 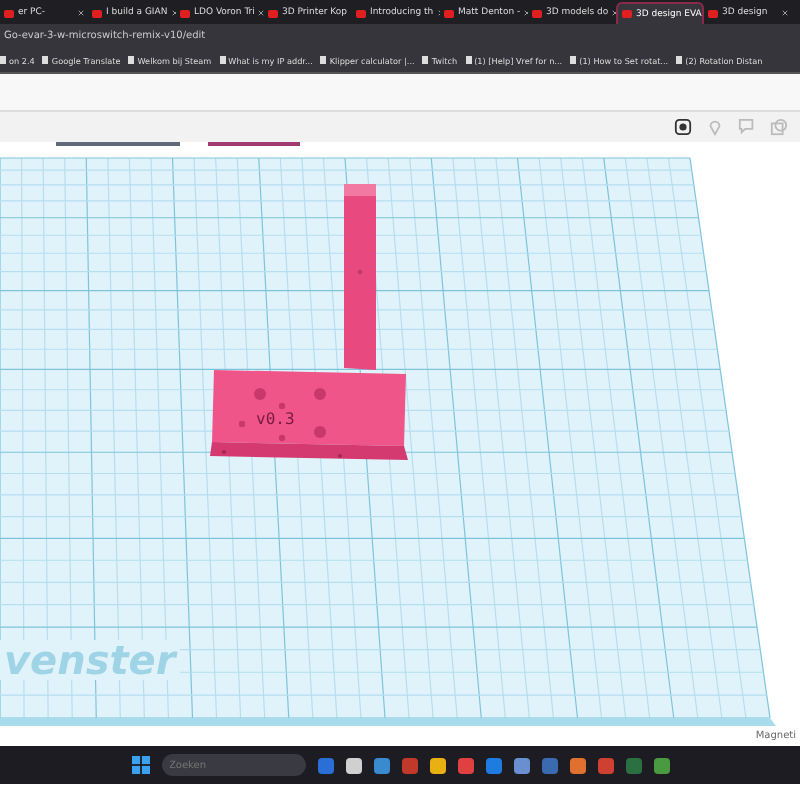 I want to click on camera-icon, so click(x=683, y=127).